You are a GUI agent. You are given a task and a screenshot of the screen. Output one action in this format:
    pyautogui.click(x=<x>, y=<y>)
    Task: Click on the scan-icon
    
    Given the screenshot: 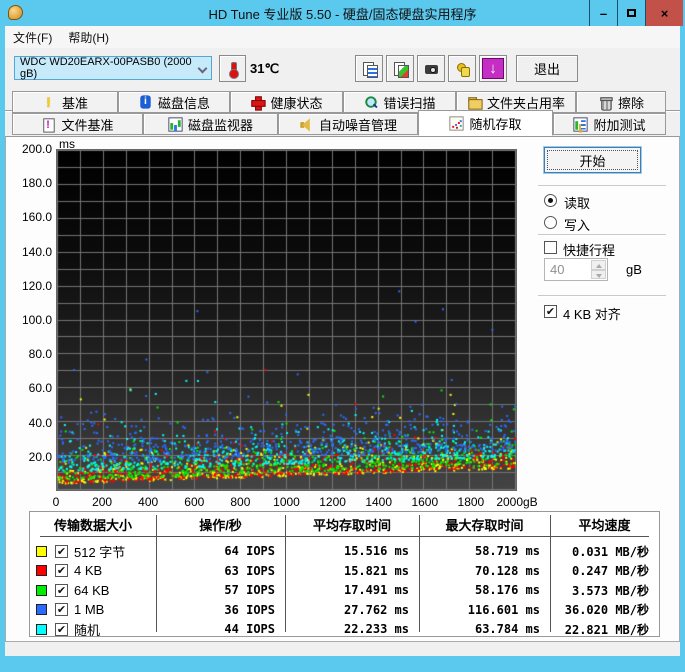 What is the action you would take?
    pyautogui.click(x=371, y=102)
    